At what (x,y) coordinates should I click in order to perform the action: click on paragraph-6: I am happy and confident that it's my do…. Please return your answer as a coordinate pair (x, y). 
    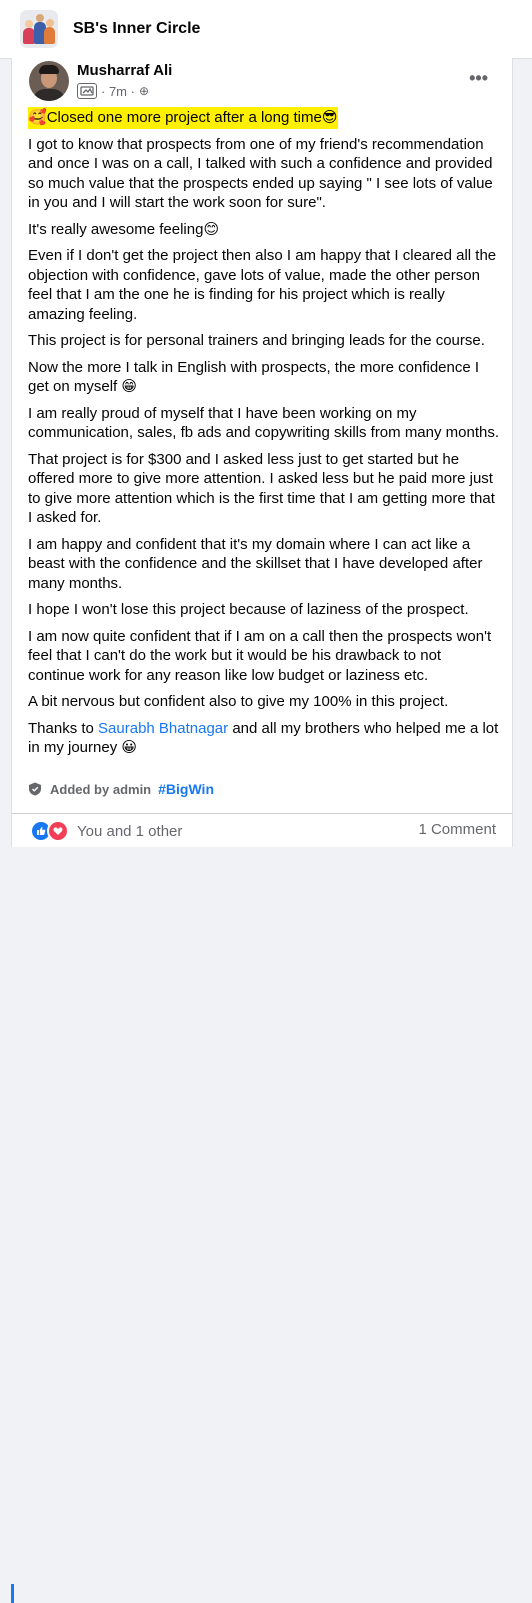
    Looking at the image, I should click on (255, 563).